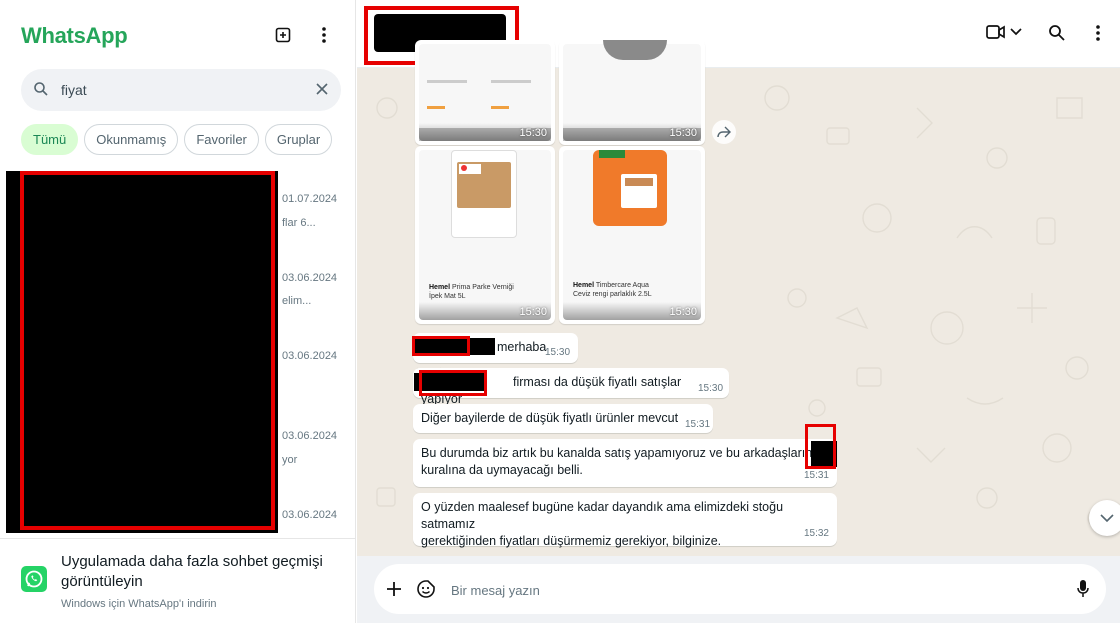  I want to click on message-text-line-2: kuralına da uymayacağı belli., so click(502, 470).